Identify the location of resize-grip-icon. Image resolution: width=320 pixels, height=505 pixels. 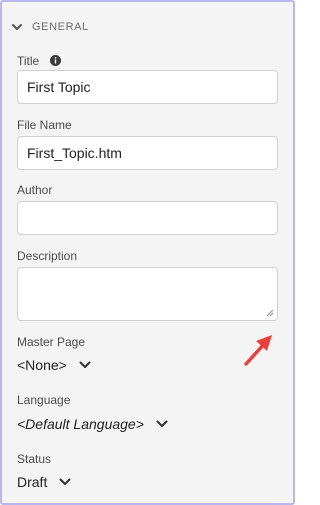
(270, 313).